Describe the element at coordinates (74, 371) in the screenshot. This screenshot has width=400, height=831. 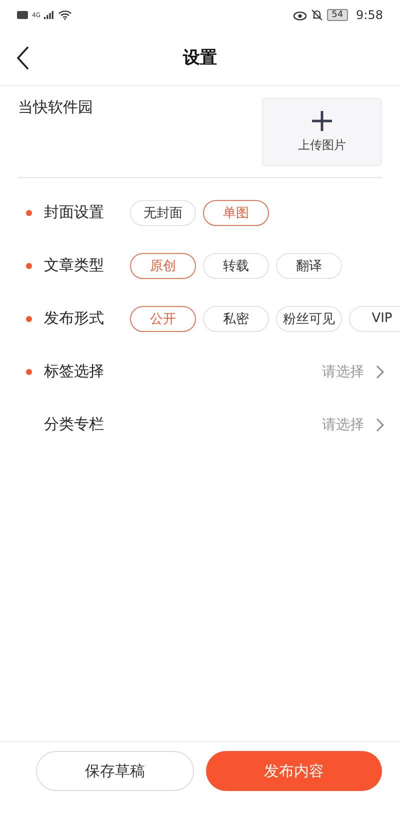
I see `setting-label: 标签选择` at that location.